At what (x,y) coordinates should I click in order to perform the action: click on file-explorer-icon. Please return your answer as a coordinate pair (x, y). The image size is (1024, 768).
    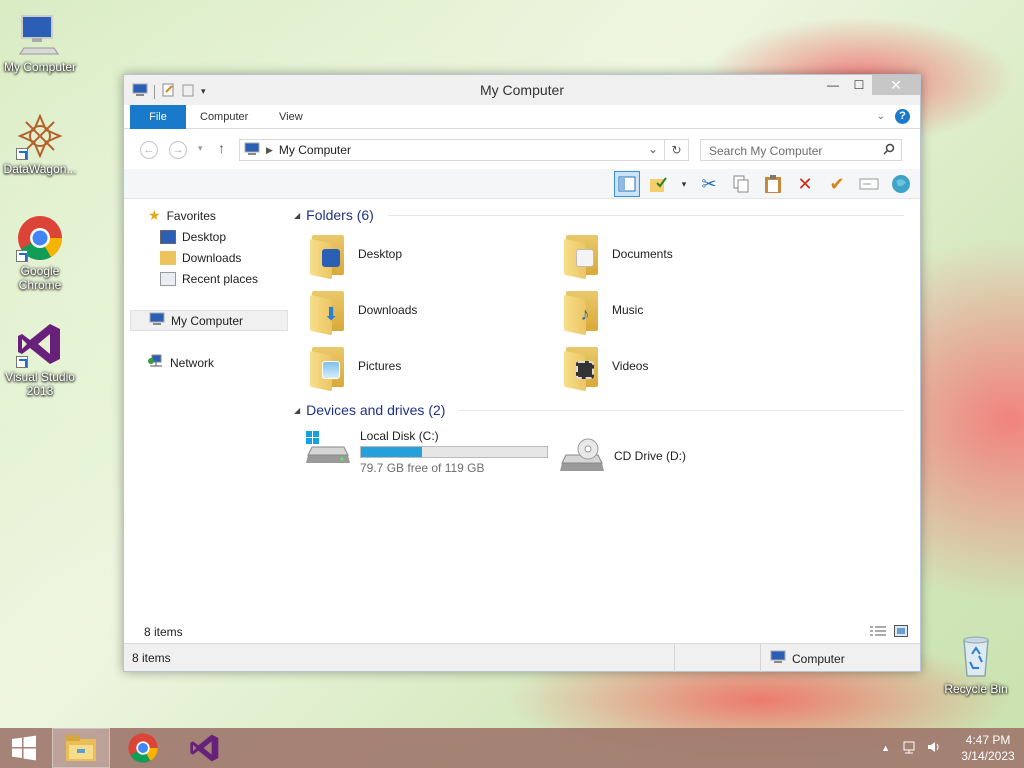
    Looking at the image, I should click on (81, 748).